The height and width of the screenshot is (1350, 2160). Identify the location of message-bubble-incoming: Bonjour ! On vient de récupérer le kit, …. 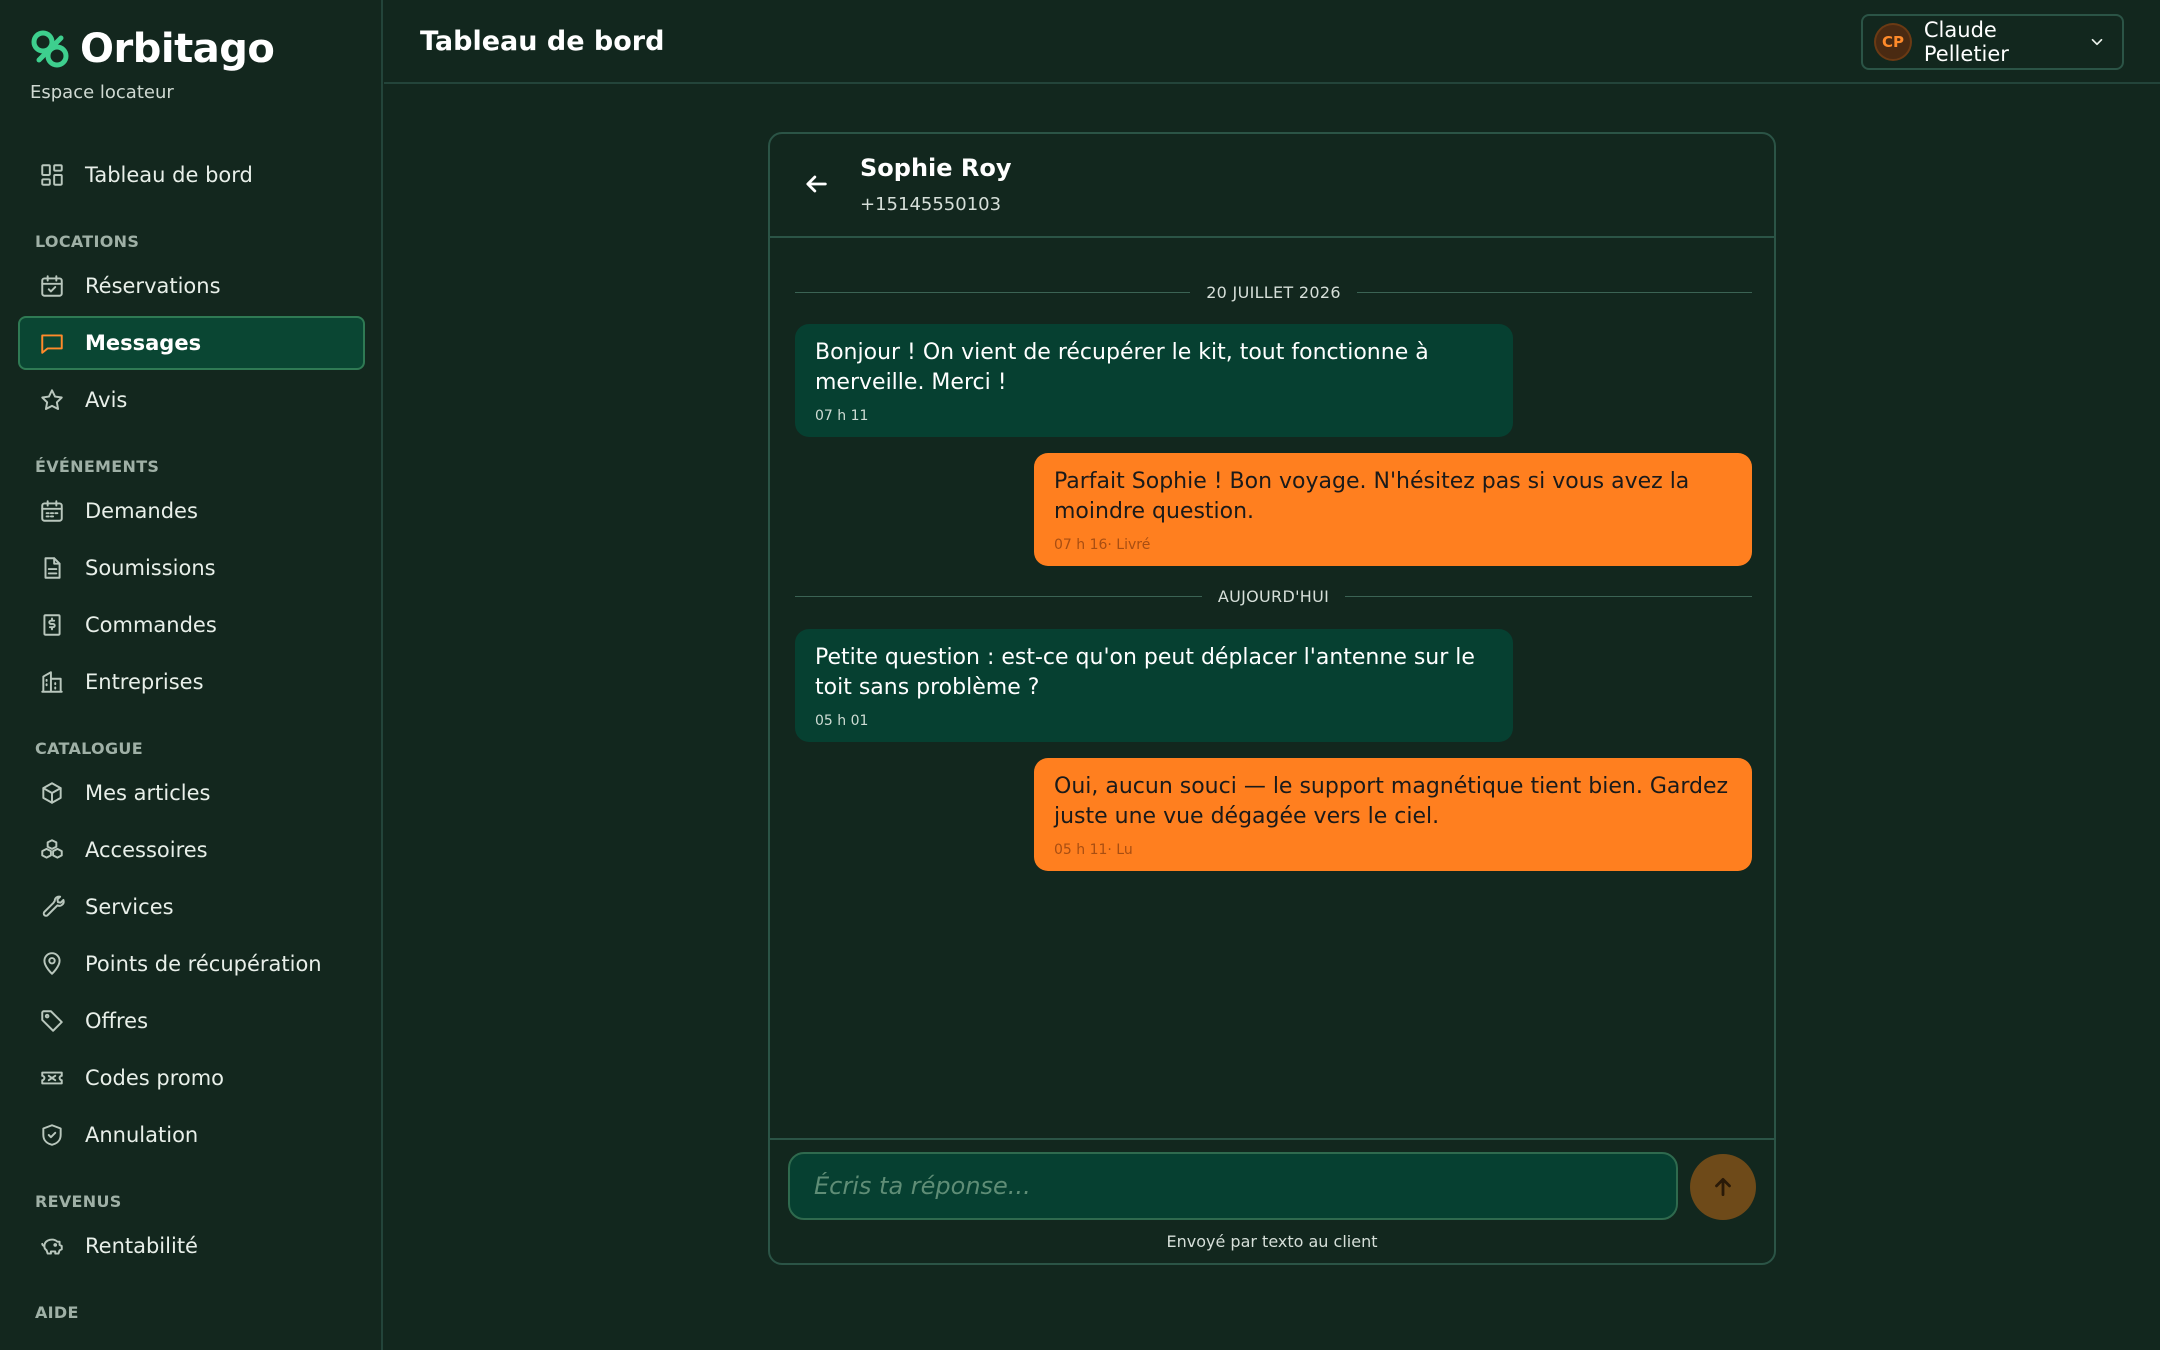
(1154, 380).